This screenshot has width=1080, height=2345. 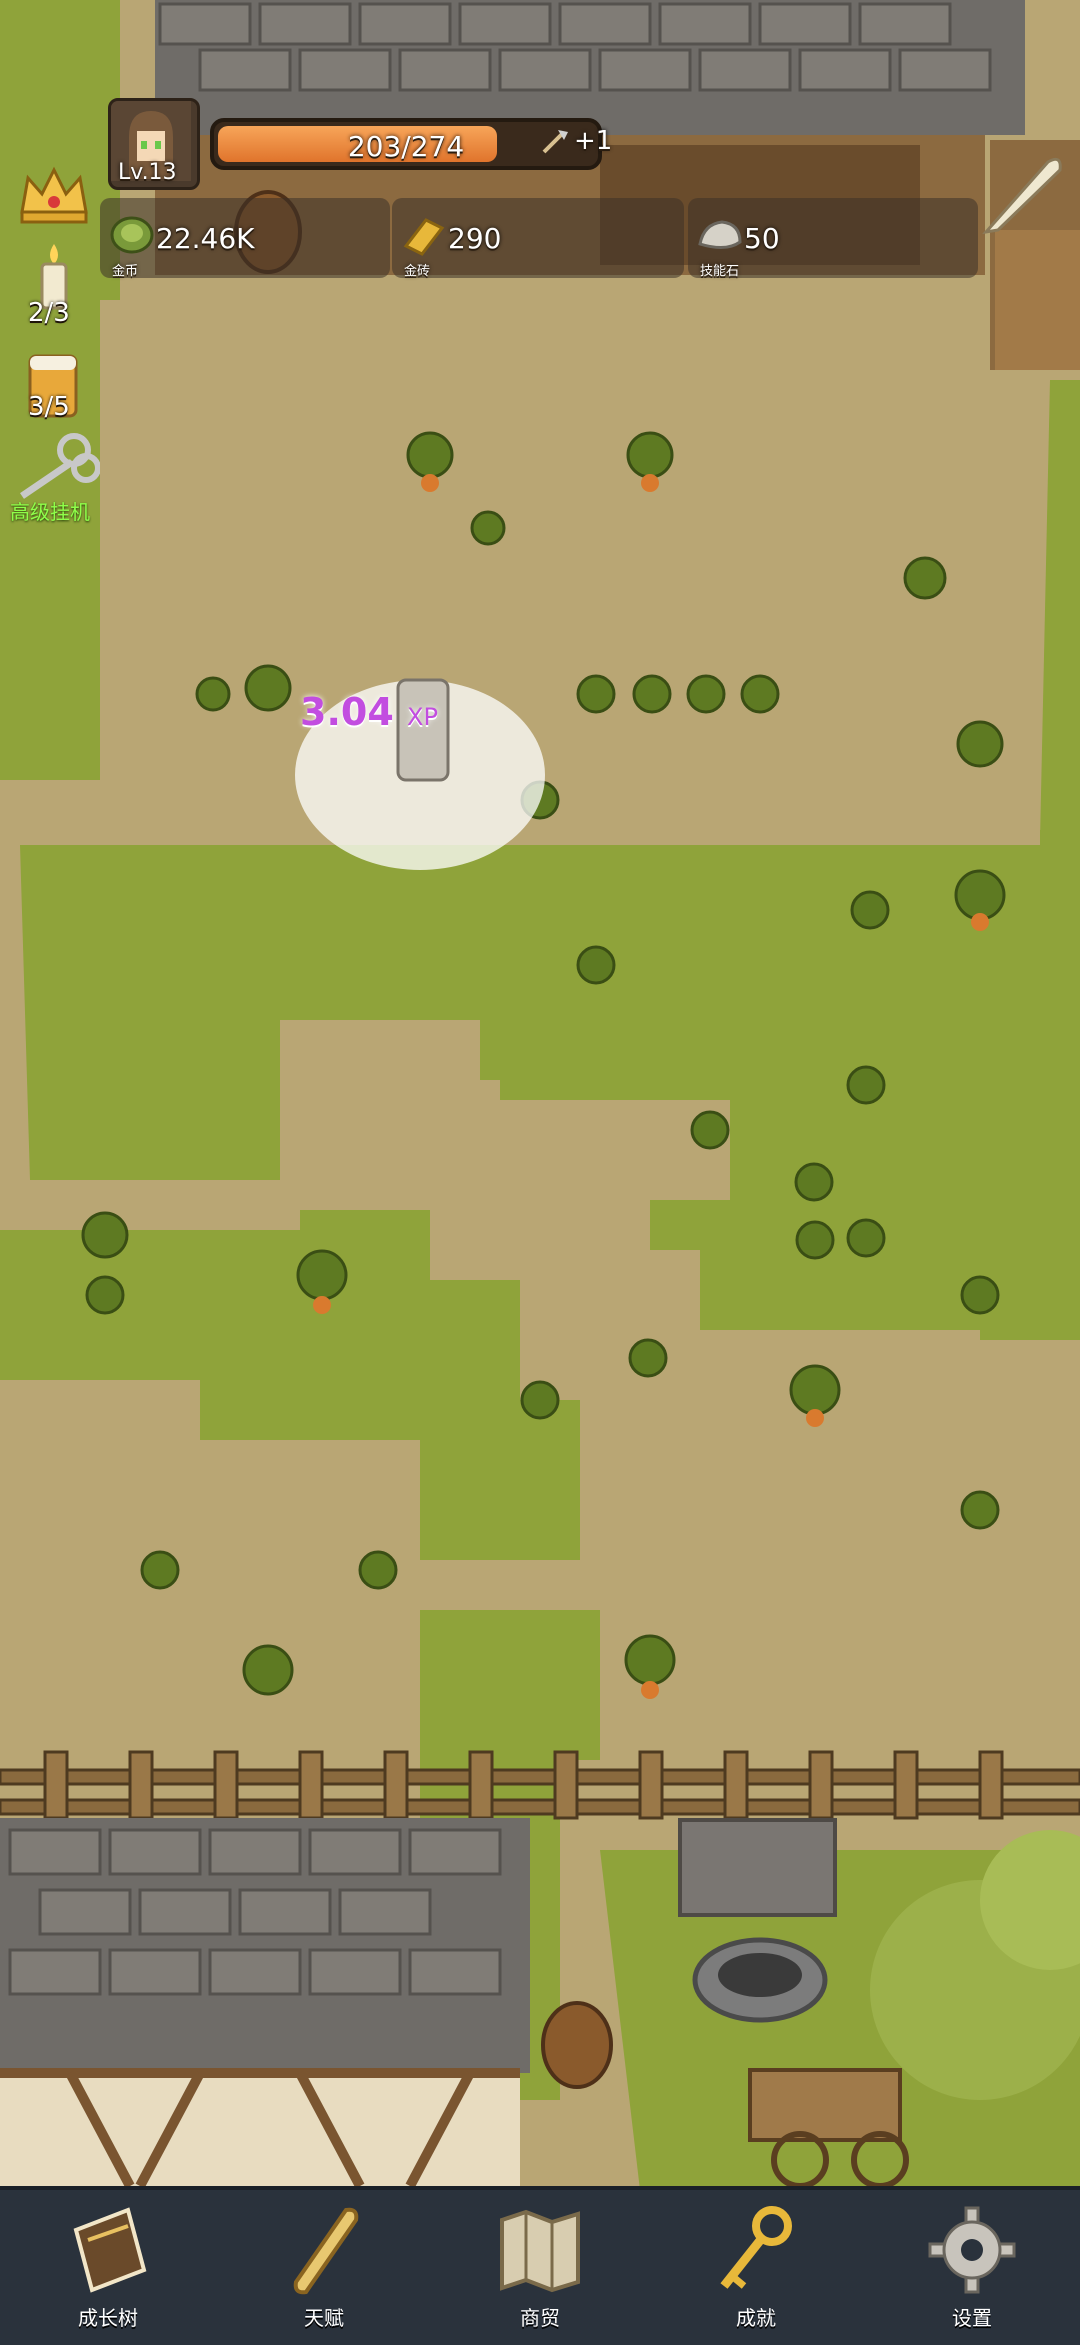 What do you see at coordinates (720, 234) in the screenshot?
I see `skill-stone-icon` at bounding box center [720, 234].